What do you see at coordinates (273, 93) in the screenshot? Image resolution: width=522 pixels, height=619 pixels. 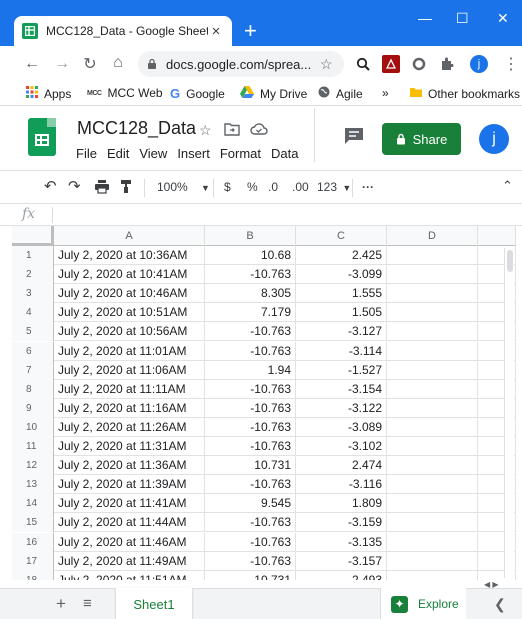 I see `bookmark-my-drive: My Drive` at bounding box center [273, 93].